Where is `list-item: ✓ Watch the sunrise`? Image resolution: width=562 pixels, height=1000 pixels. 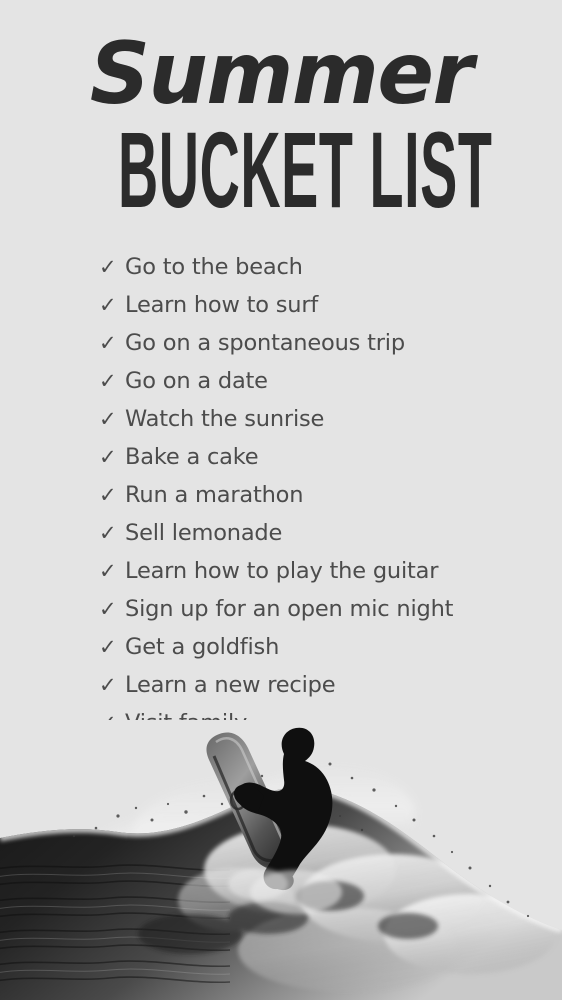 list-item: ✓ Watch the sunrise is located at coordinates (309, 419).